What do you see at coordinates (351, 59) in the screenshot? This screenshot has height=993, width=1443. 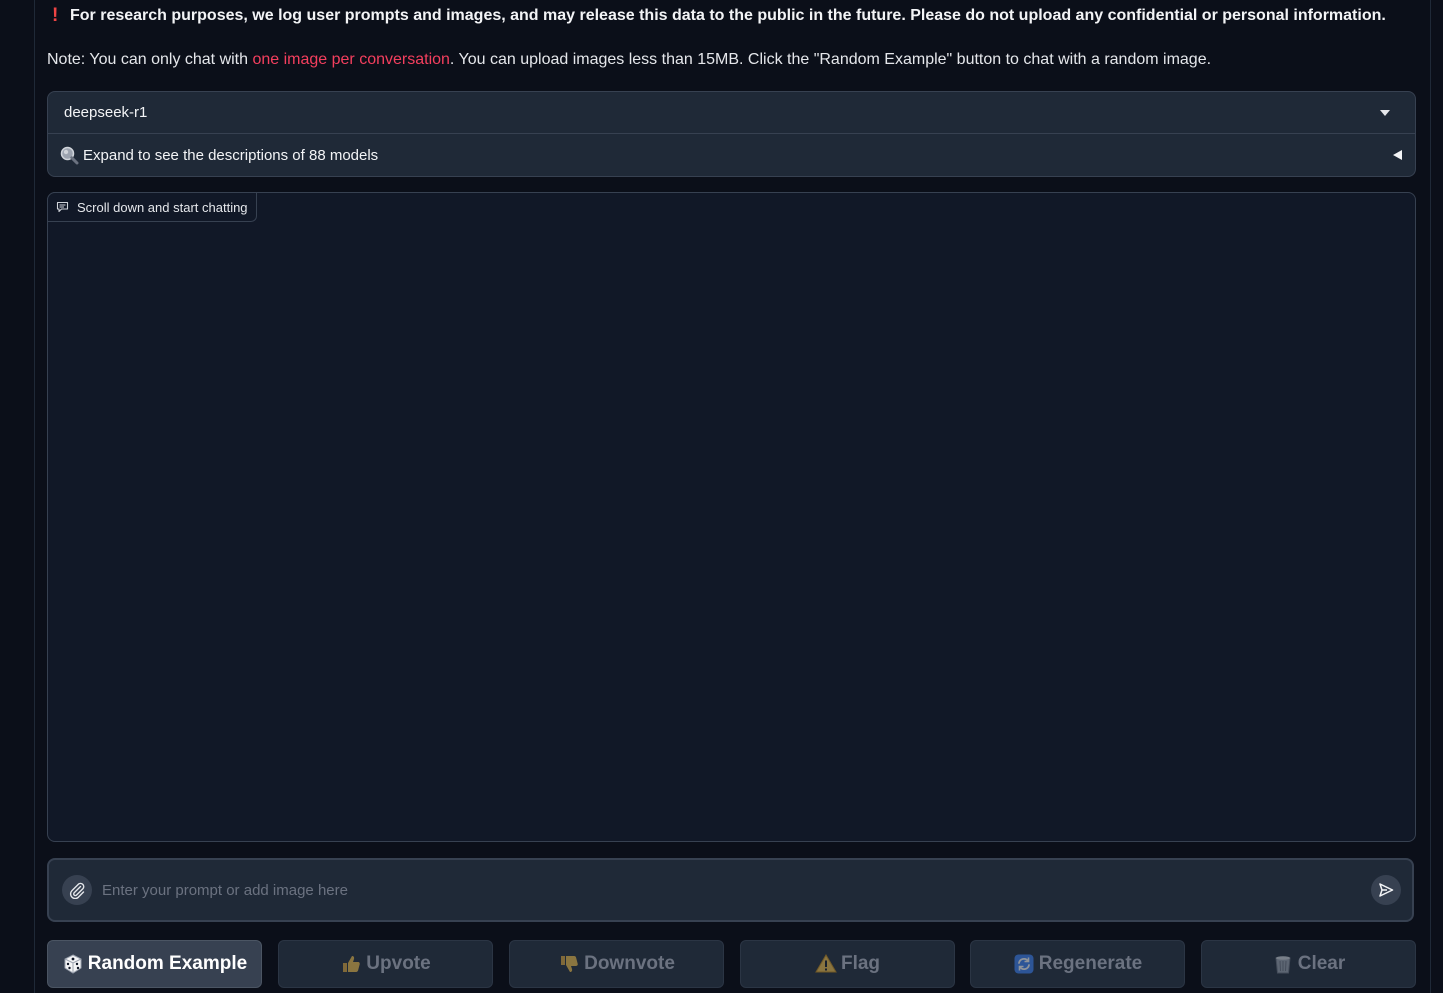 I see `note-highlight: one image per conversation` at bounding box center [351, 59].